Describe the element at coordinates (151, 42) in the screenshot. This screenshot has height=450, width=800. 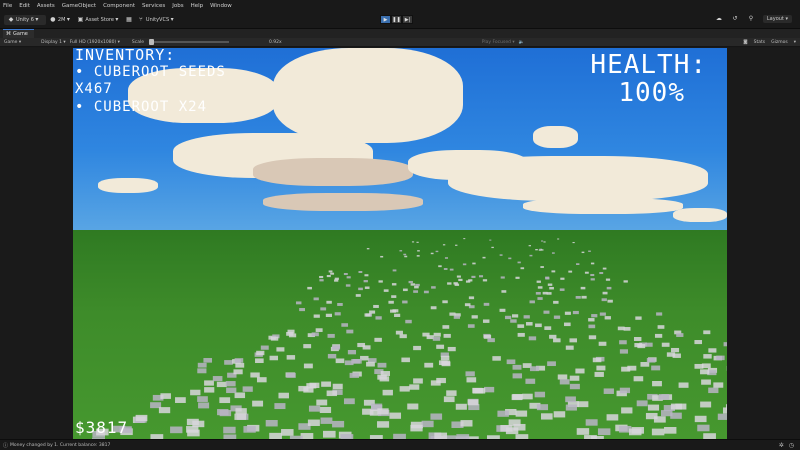
I see `scale-slider-handle` at that location.